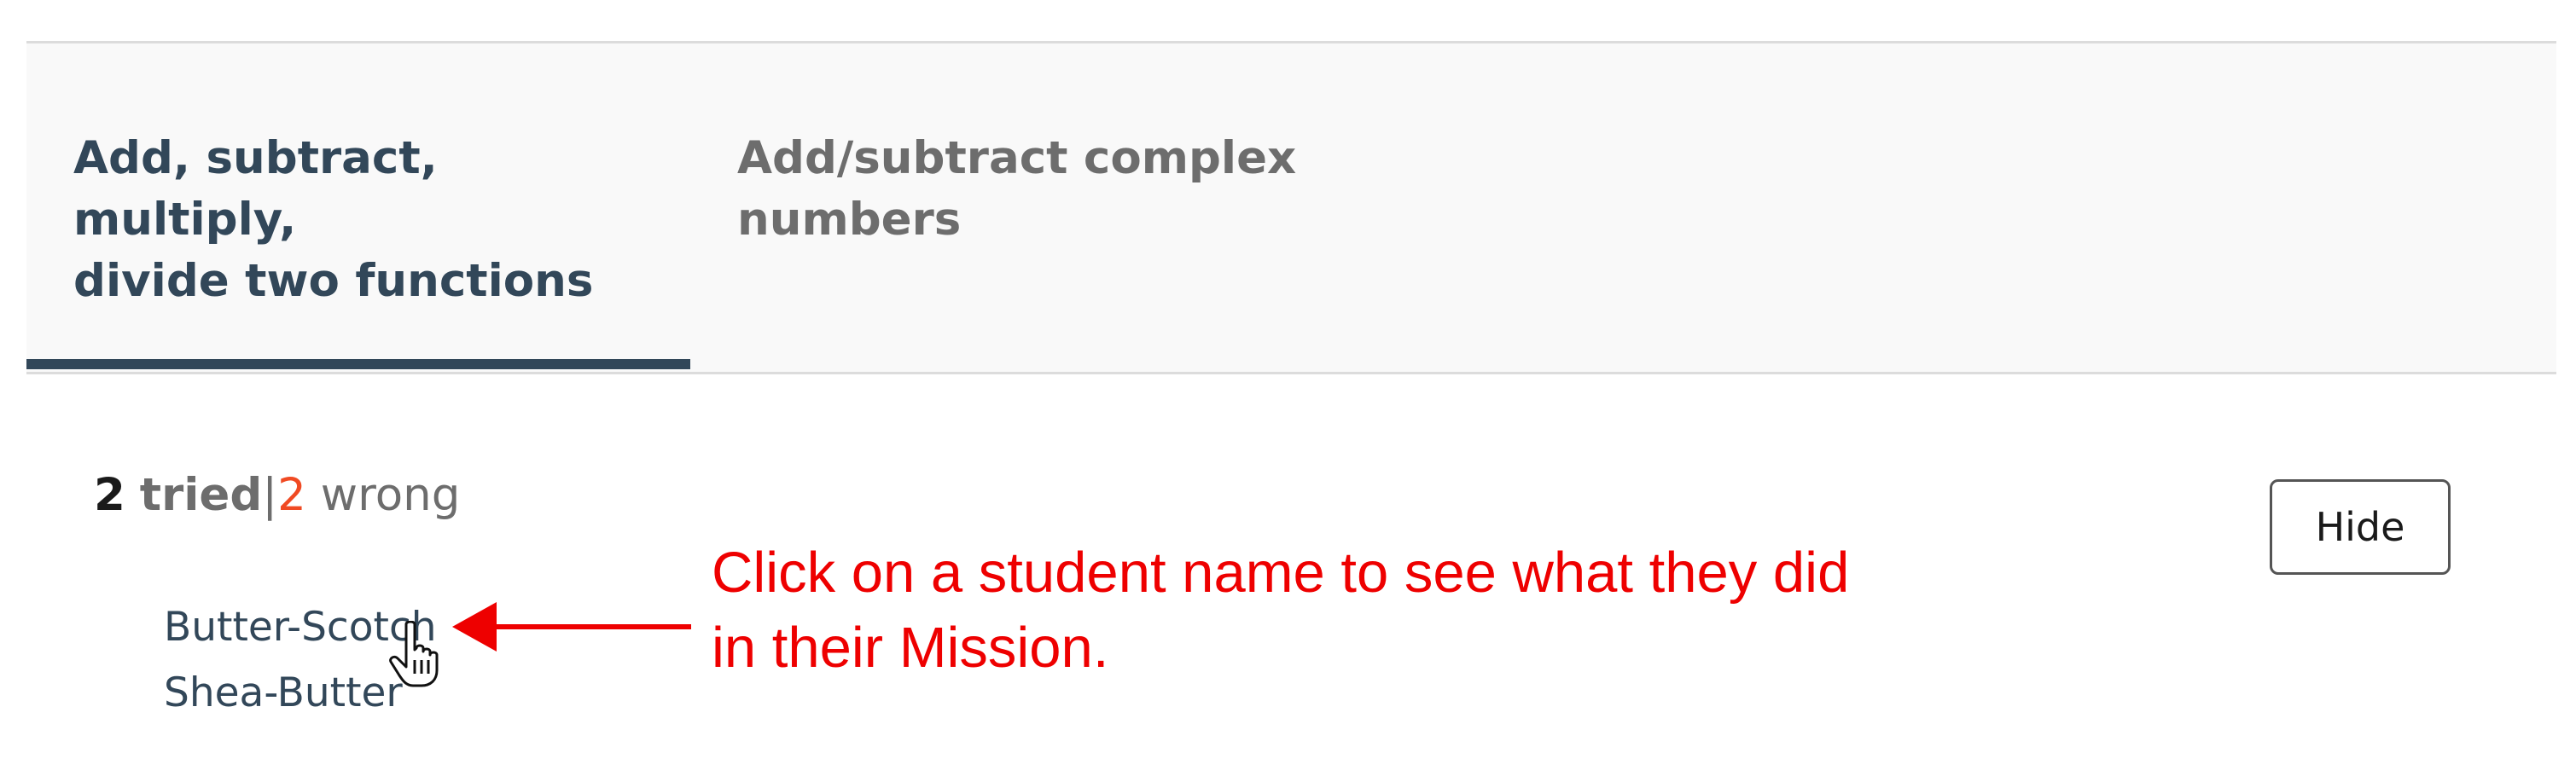 This screenshot has height=782, width=2576. I want to click on hand-pointer-icon, so click(414, 654).